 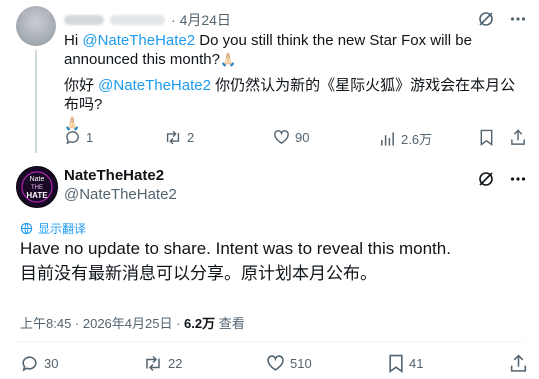 What do you see at coordinates (175, 363) in the screenshot?
I see `repost-count: 22` at bounding box center [175, 363].